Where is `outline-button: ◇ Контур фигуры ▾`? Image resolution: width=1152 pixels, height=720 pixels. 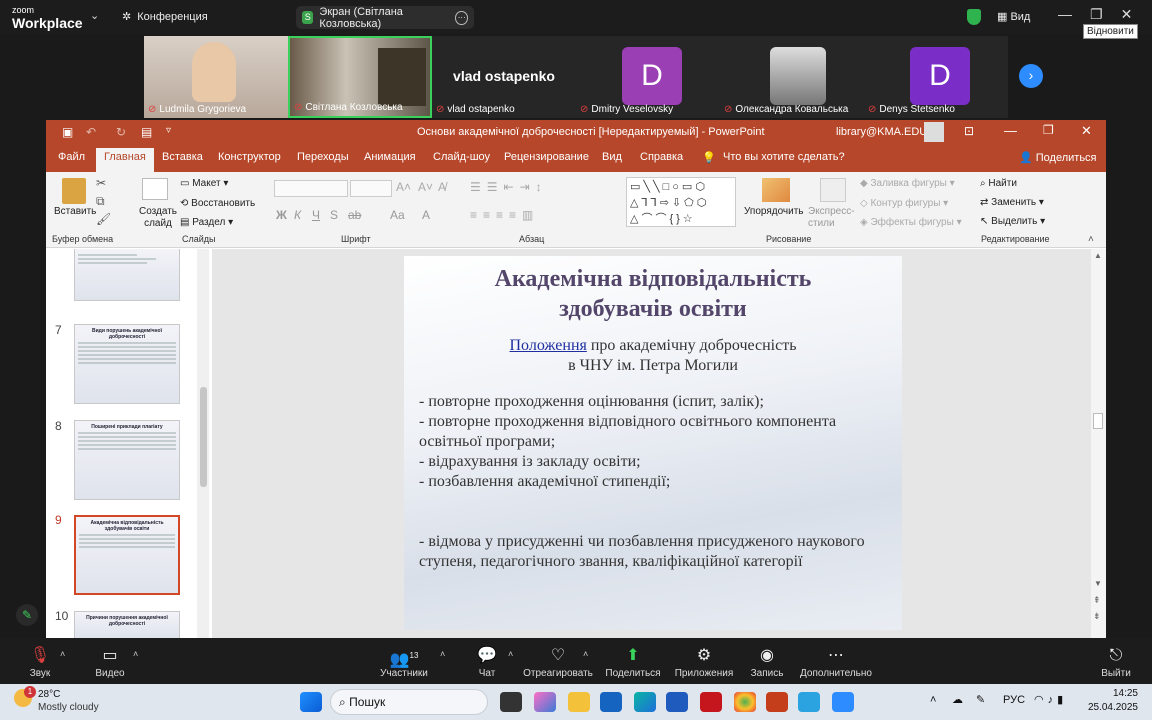 outline-button: ◇ Контур фигуры ▾ is located at coordinates (904, 203).